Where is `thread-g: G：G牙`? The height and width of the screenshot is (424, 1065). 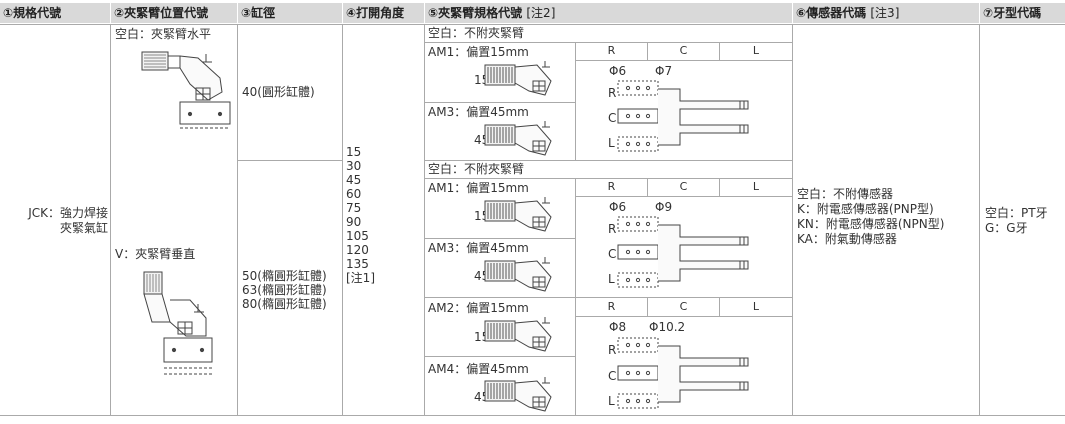
thread-g: G：G牙 is located at coordinates (1006, 228).